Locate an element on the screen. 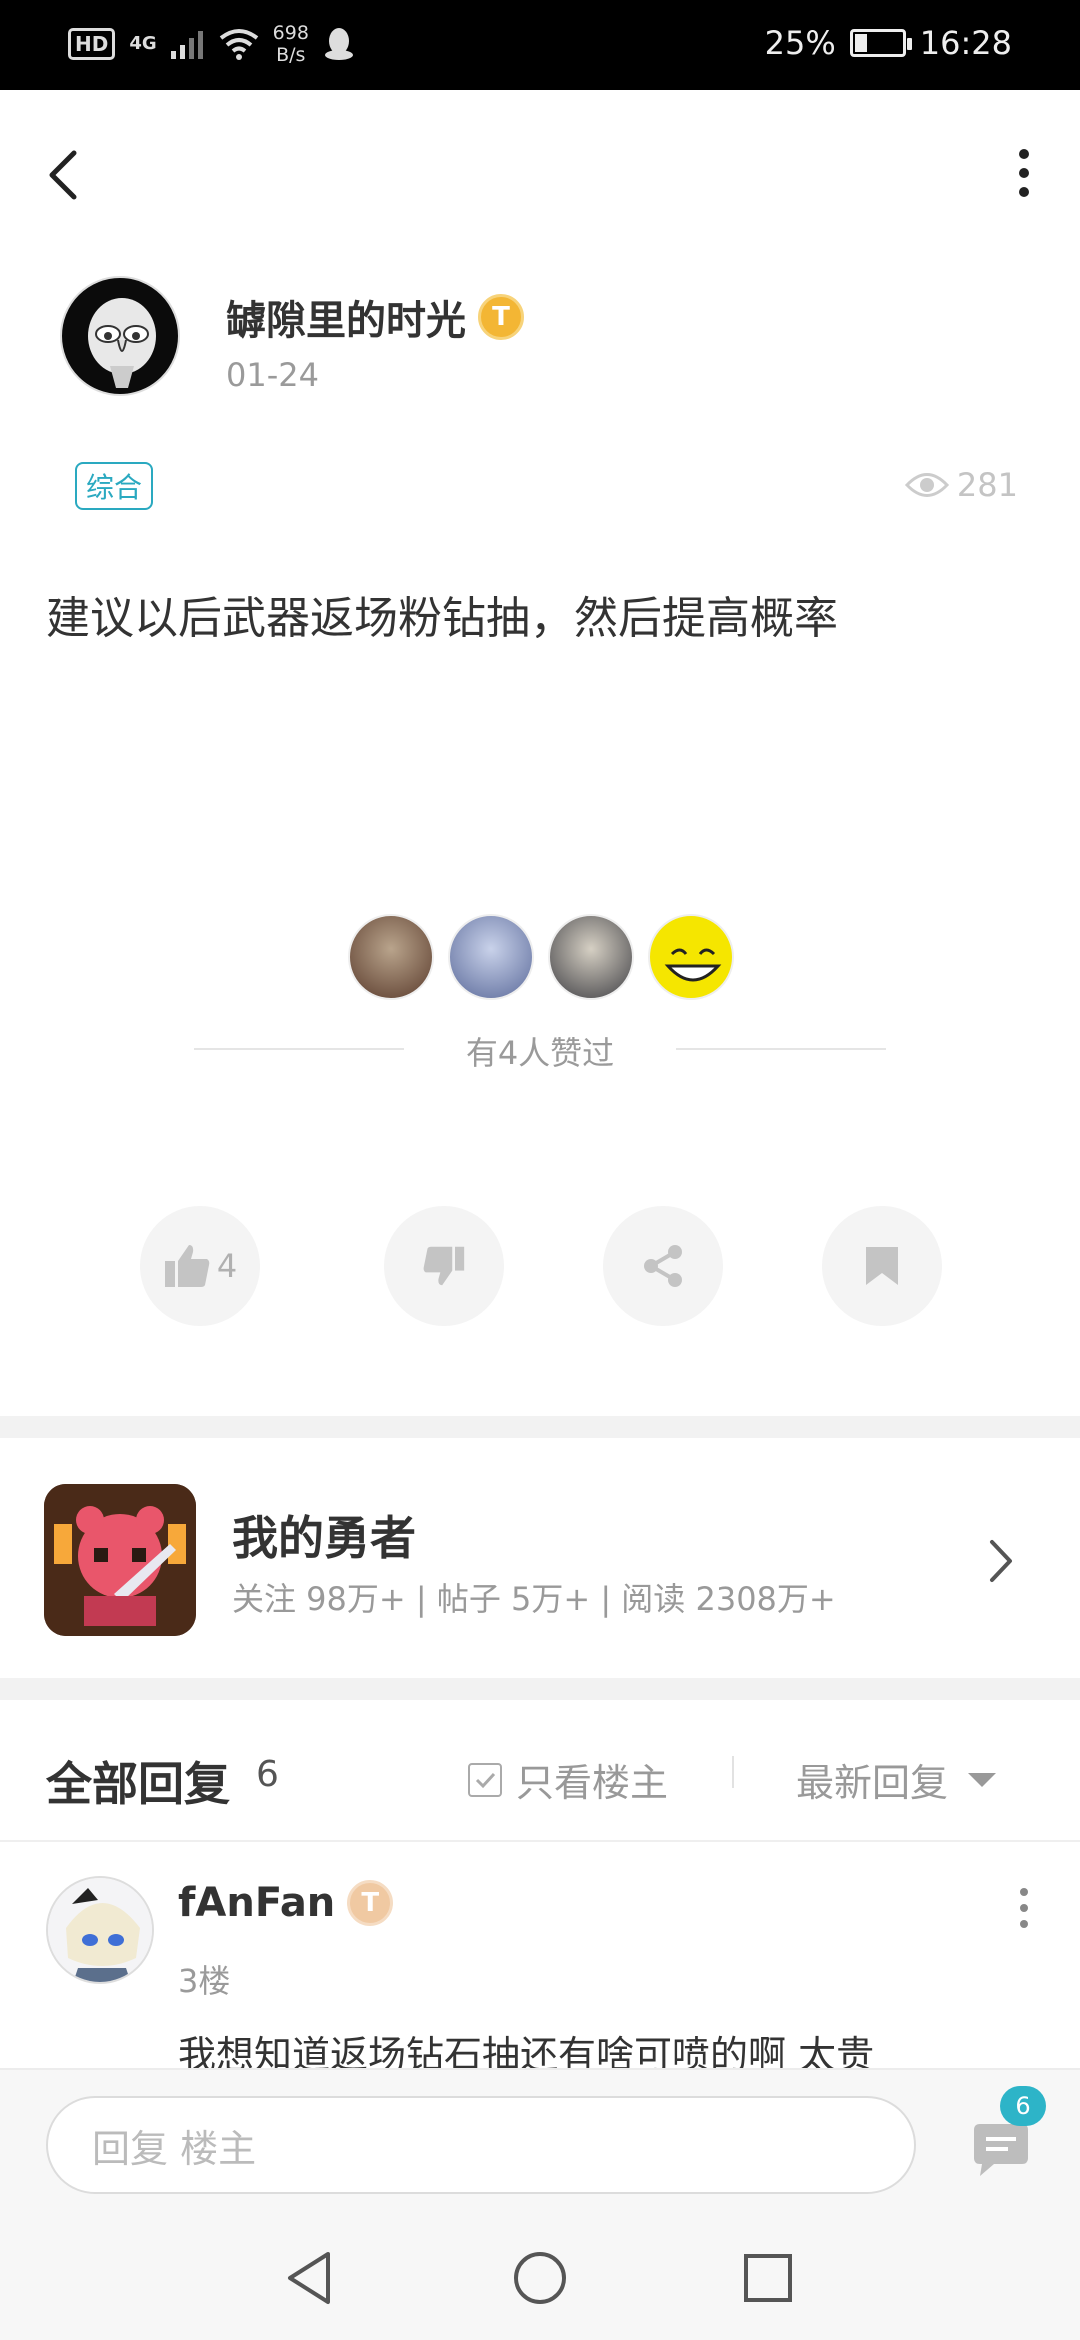 Image resolution: width=1080 pixels, height=2340 pixels. filter-separator is located at coordinates (733, 1772).